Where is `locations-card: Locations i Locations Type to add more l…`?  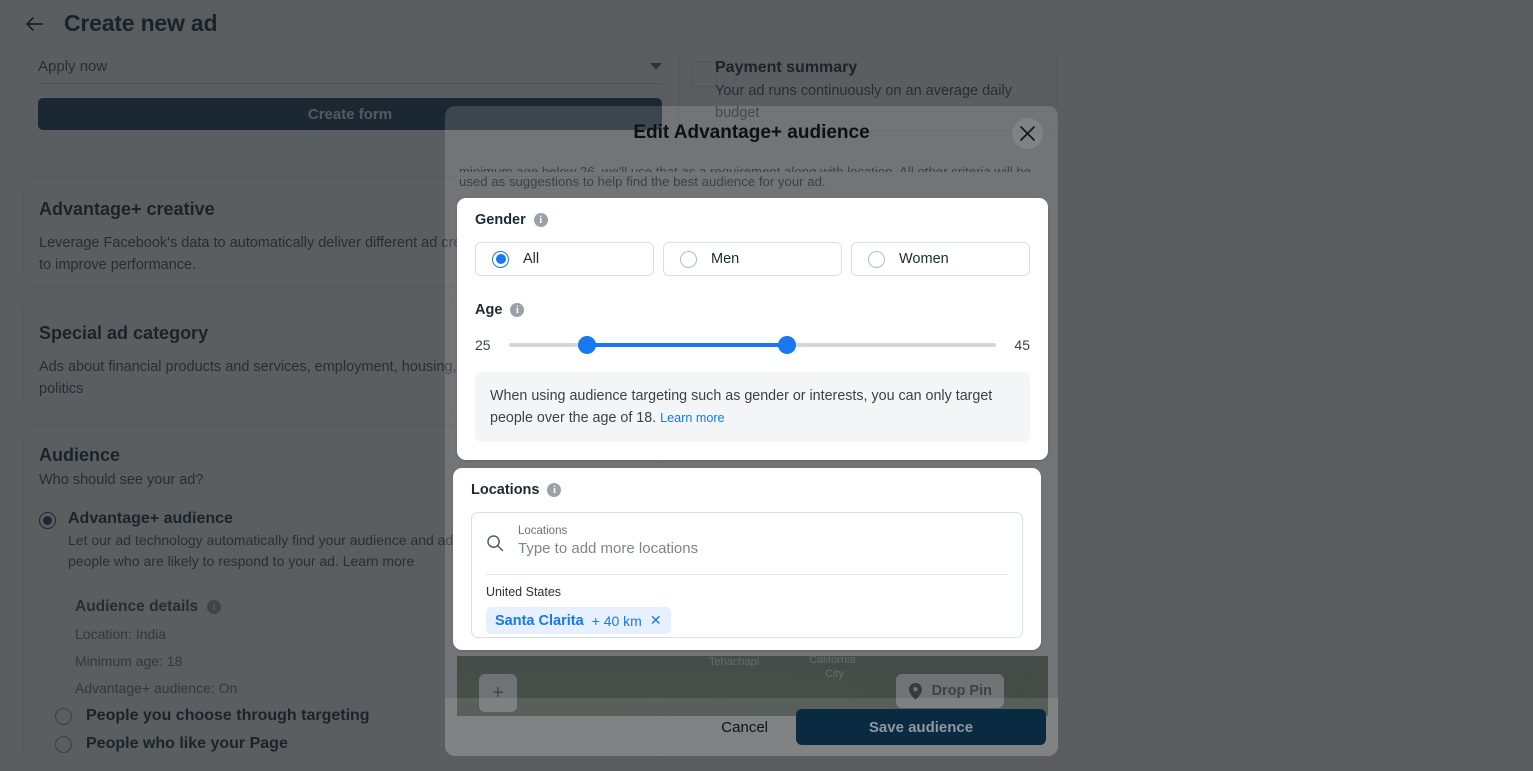 locations-card: Locations i Locations Type to add more l… is located at coordinates (747, 559).